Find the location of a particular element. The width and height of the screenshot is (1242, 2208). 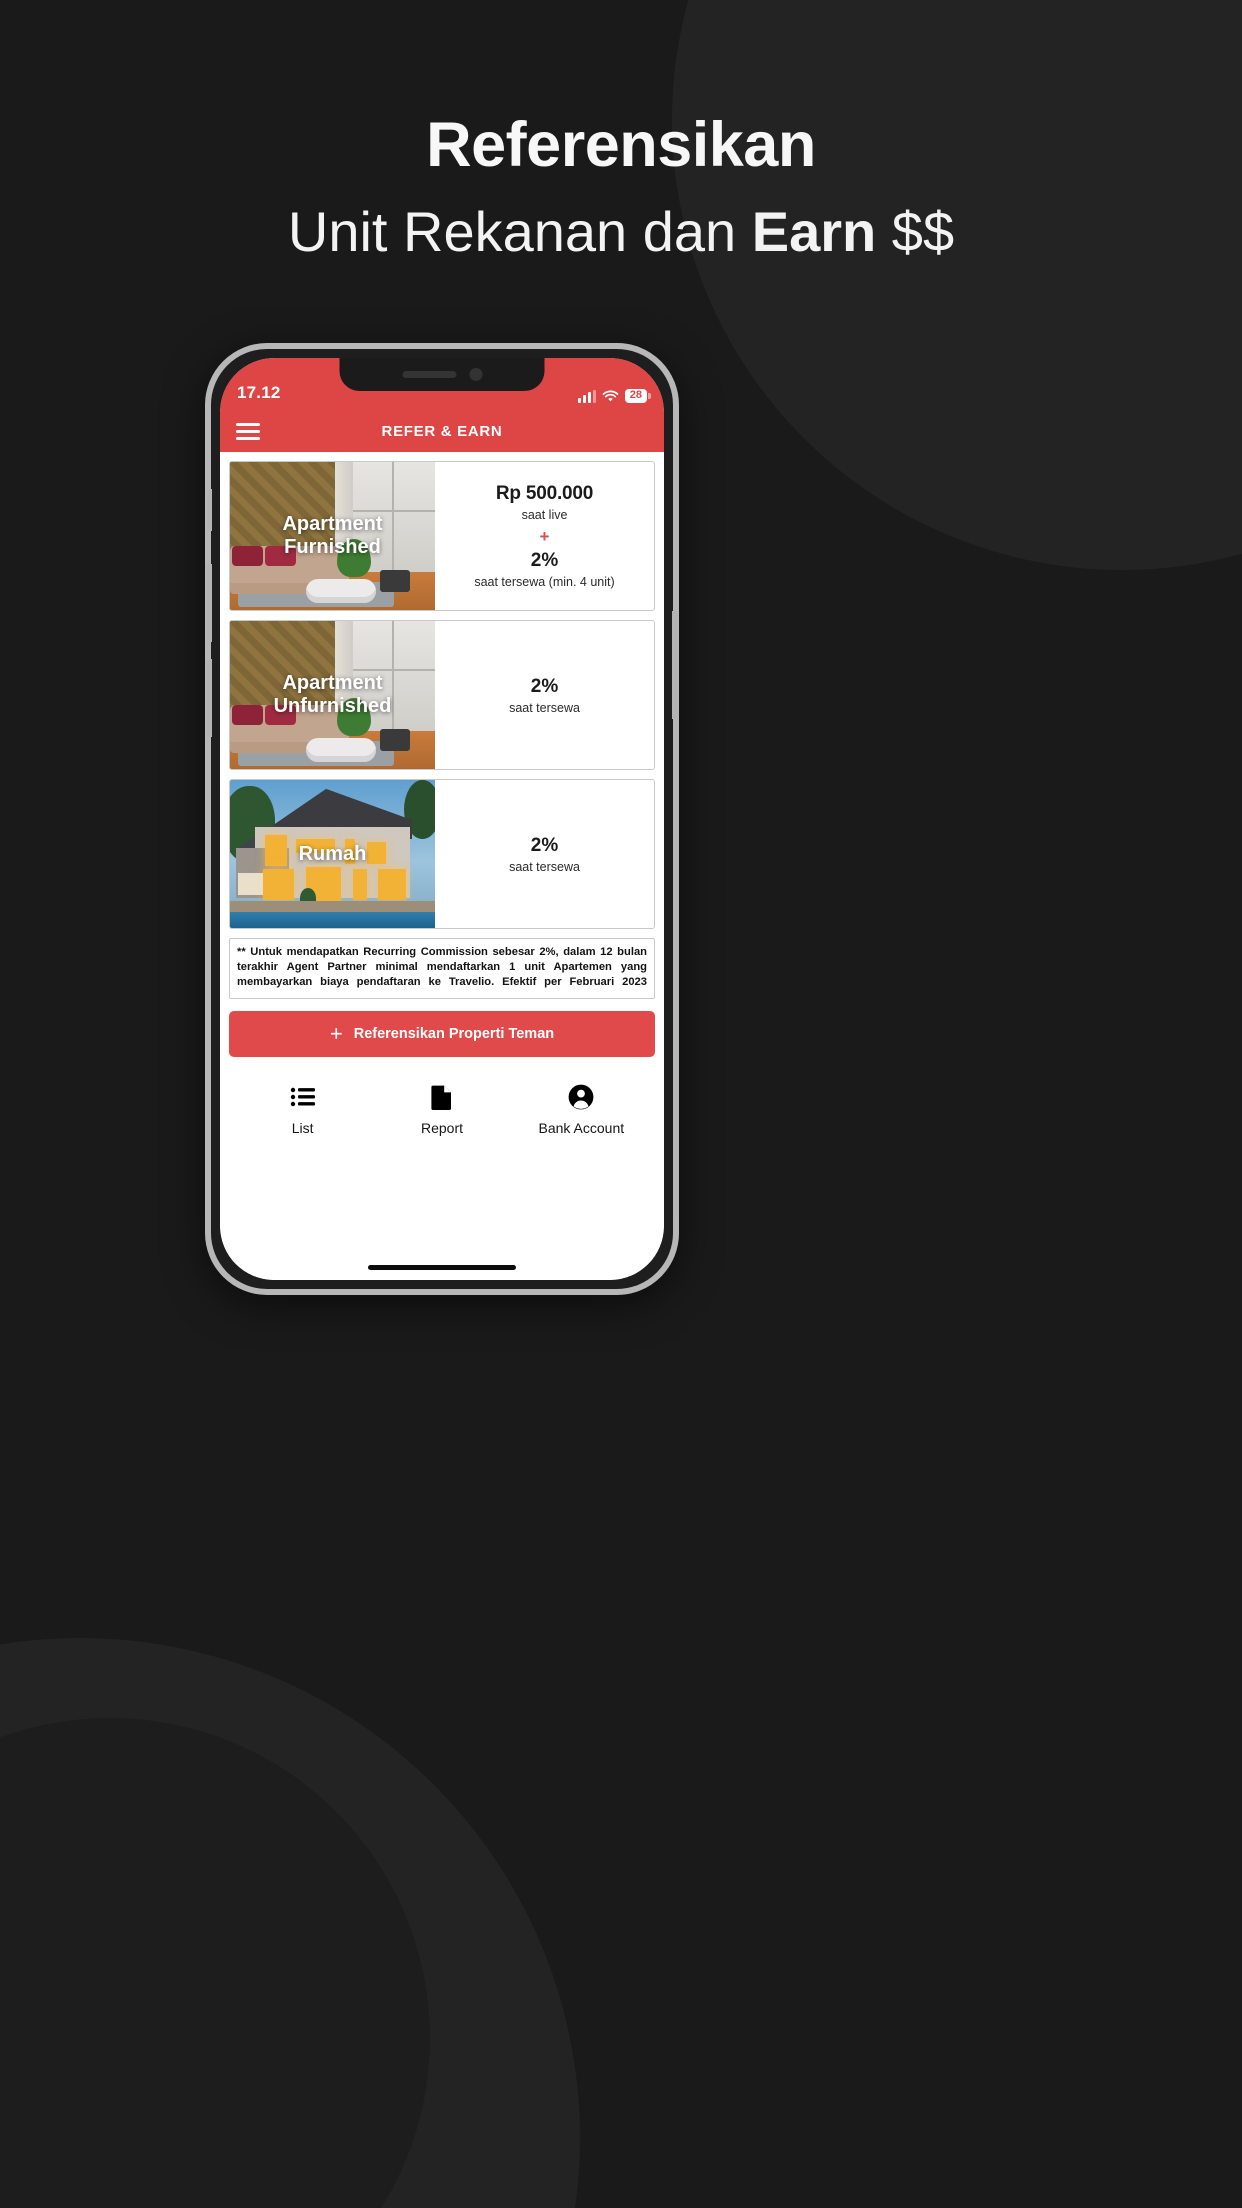

person-circle-icon is located at coordinates (581, 1097).